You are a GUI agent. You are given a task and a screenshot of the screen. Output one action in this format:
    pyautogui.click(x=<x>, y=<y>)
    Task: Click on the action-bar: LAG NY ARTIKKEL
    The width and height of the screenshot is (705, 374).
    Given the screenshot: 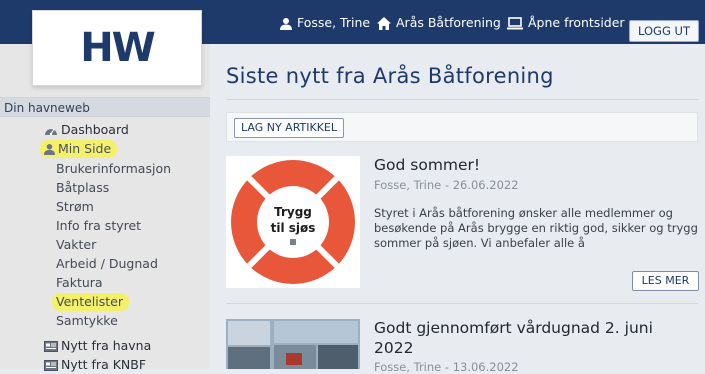 What is the action you would take?
    pyautogui.click(x=462, y=127)
    